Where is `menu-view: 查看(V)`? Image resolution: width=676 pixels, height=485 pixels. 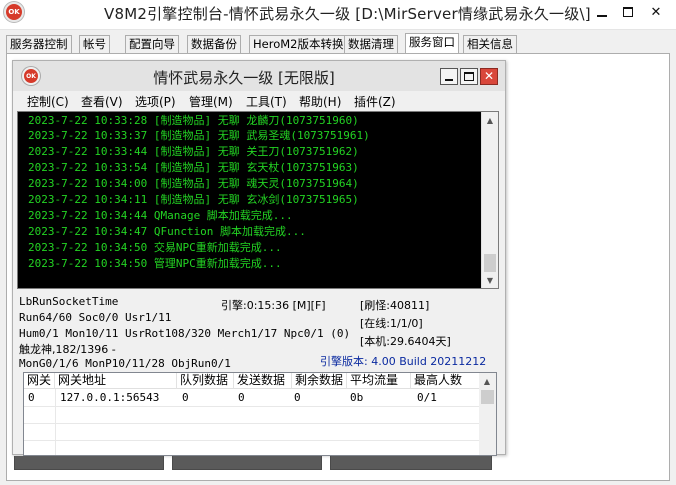 menu-view: 查看(V) is located at coordinates (102, 101).